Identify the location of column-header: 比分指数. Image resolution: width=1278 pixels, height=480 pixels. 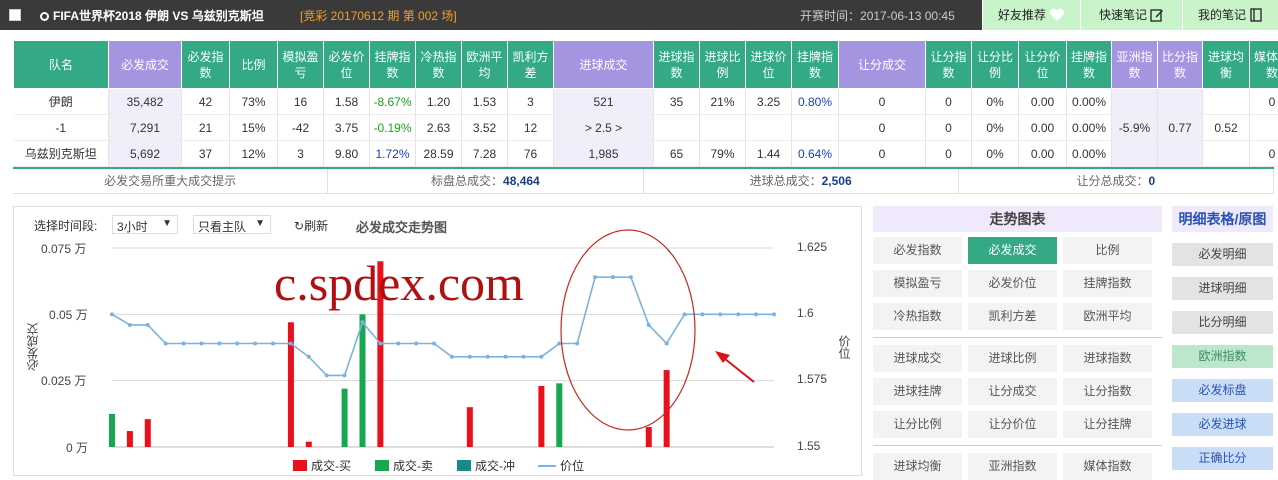
(1180, 65).